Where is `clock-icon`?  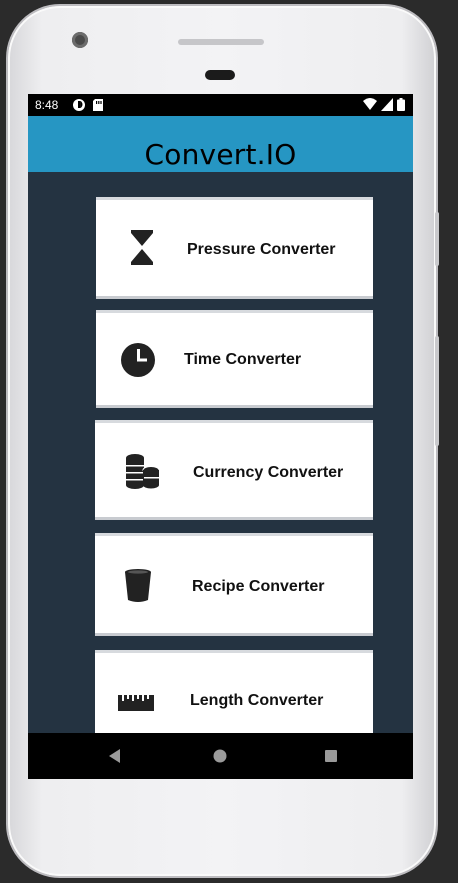
clock-icon is located at coordinates (138, 360).